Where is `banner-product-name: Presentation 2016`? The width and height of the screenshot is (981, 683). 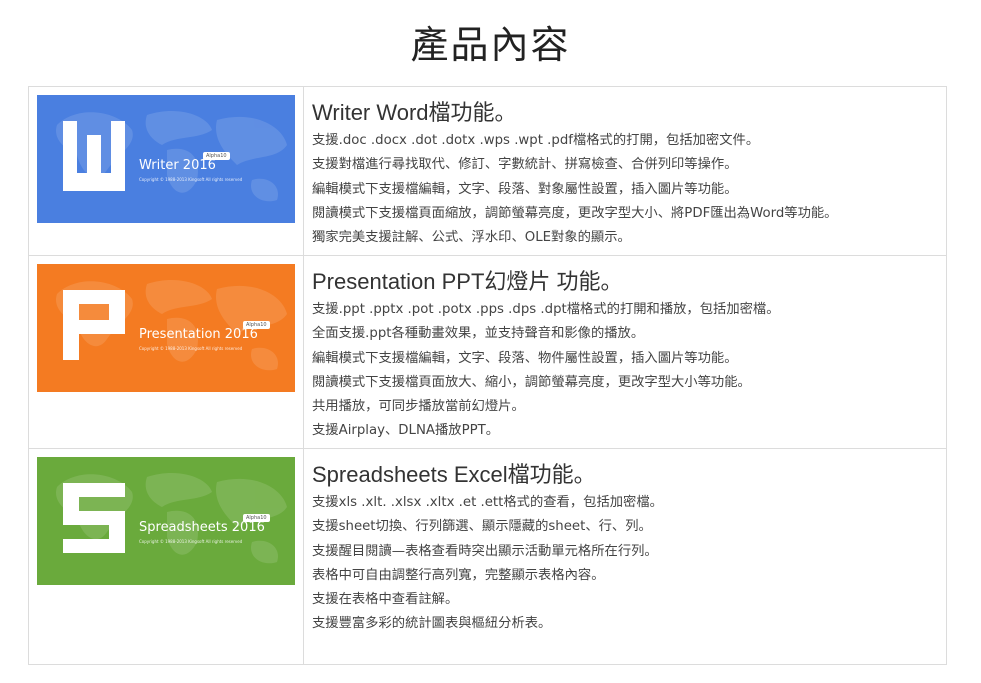 banner-product-name: Presentation 2016 is located at coordinates (198, 334).